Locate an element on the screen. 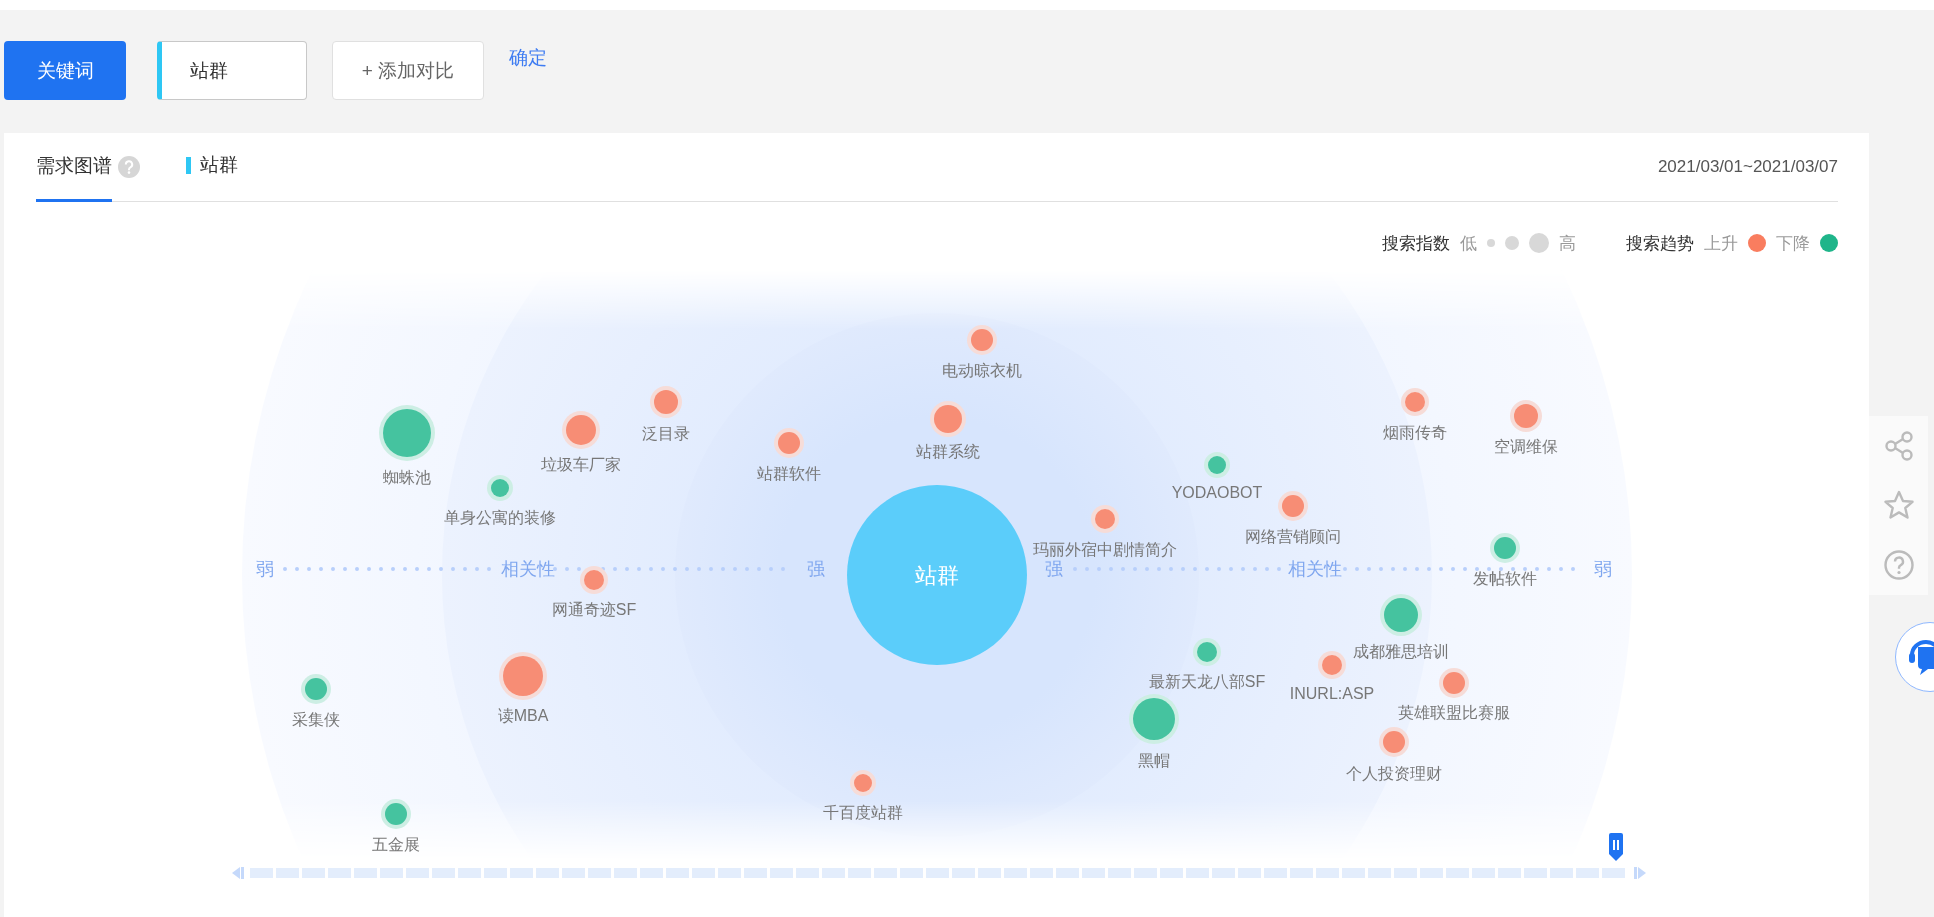  keyword-input: 站群 is located at coordinates (232, 70).